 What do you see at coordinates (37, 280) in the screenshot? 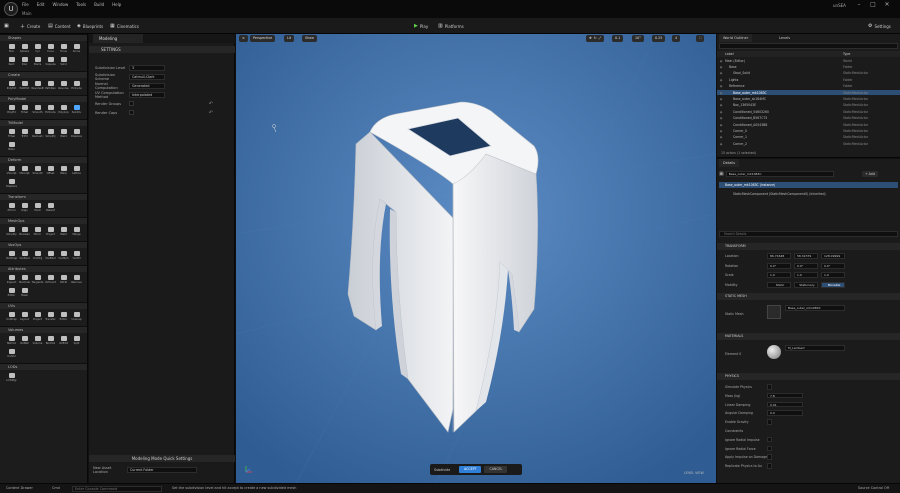
I see `tool-button: Tangents` at bounding box center [37, 280].